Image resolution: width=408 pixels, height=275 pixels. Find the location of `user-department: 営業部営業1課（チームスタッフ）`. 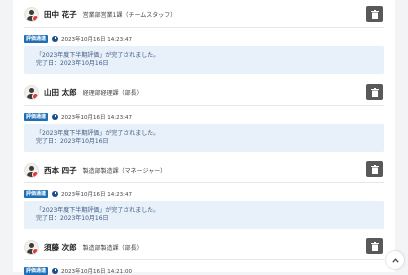

user-department: 営業部営業1課（チームスタッフ） is located at coordinates (129, 15).